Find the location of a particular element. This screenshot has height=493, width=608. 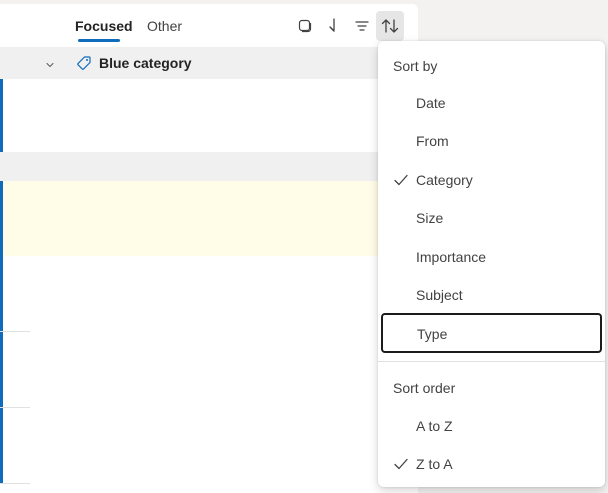

sort-by-header: Sort by is located at coordinates (415, 66).